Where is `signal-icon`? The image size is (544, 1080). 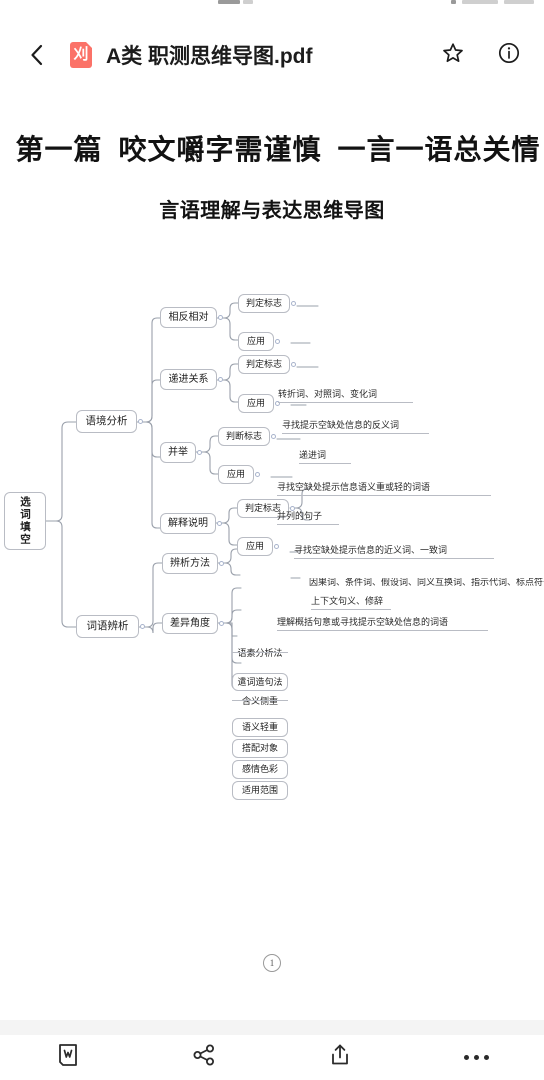 signal-icon is located at coordinates (453, 2).